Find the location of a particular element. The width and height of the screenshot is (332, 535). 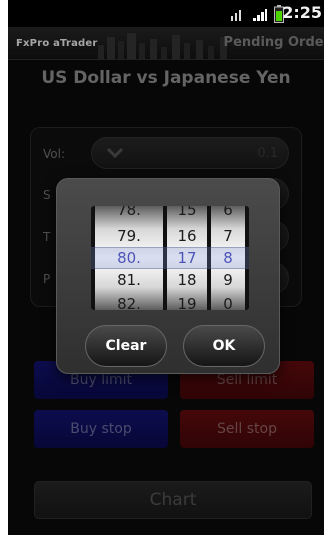

picker-cell: 0 is located at coordinates (228, 302).